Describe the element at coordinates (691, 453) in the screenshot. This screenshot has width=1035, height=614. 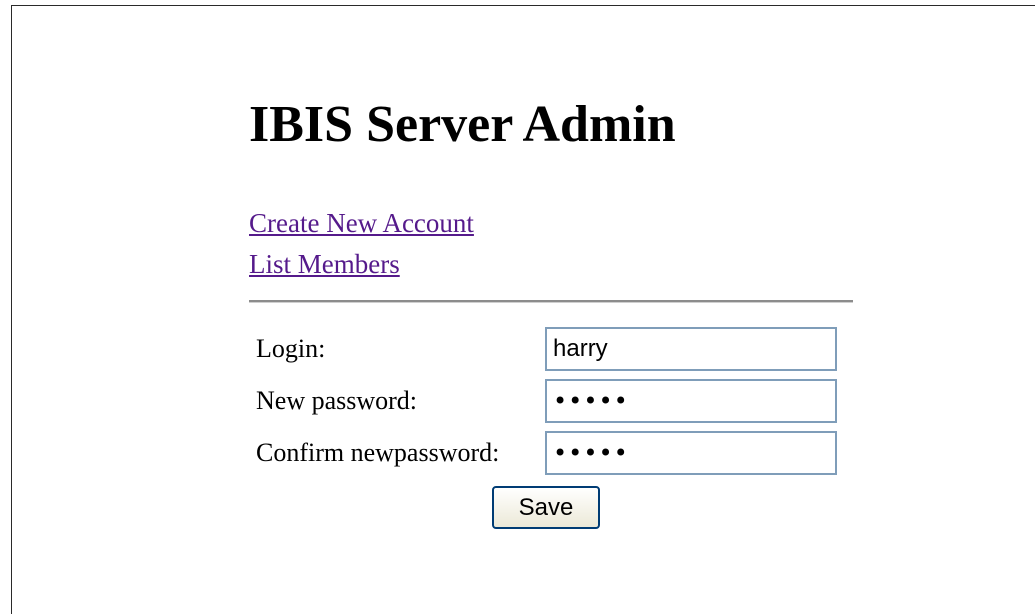
I see `confirm-password-field` at that location.